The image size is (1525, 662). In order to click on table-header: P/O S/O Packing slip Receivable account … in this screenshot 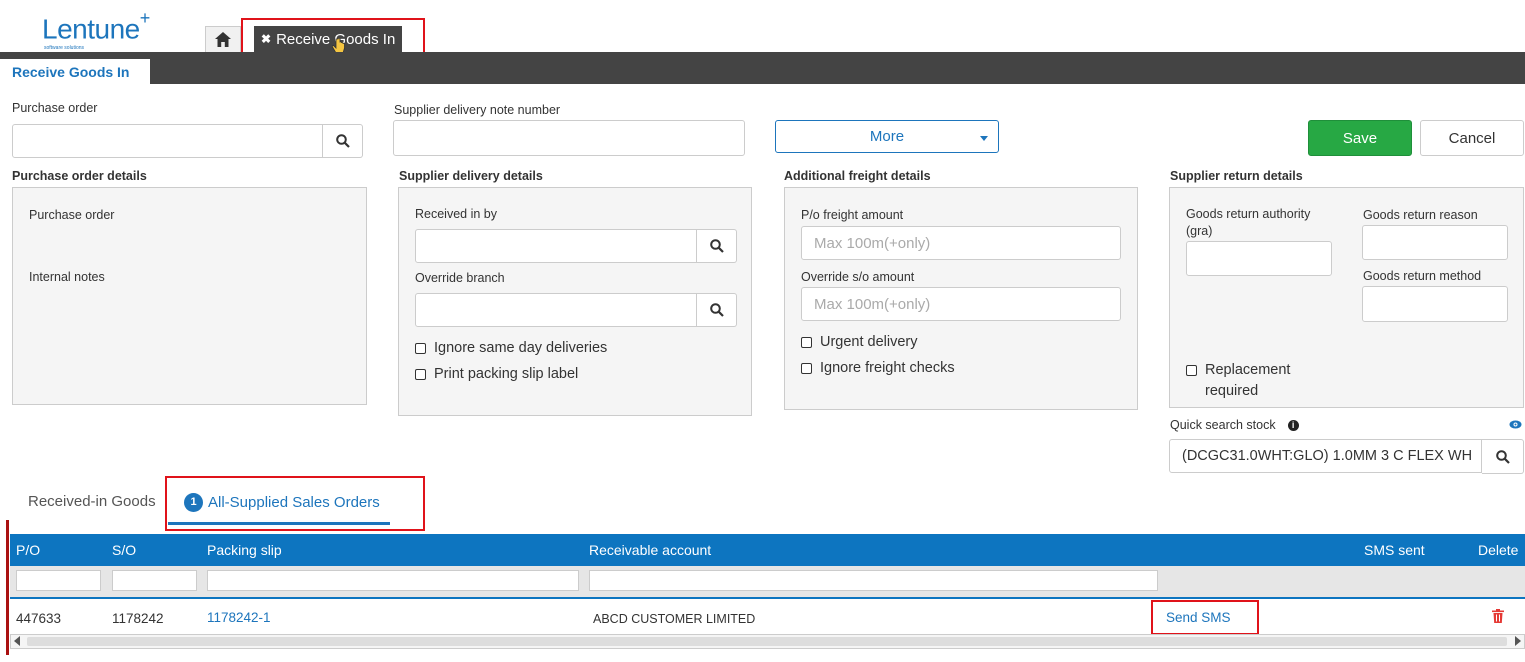, I will do `click(767, 550)`.